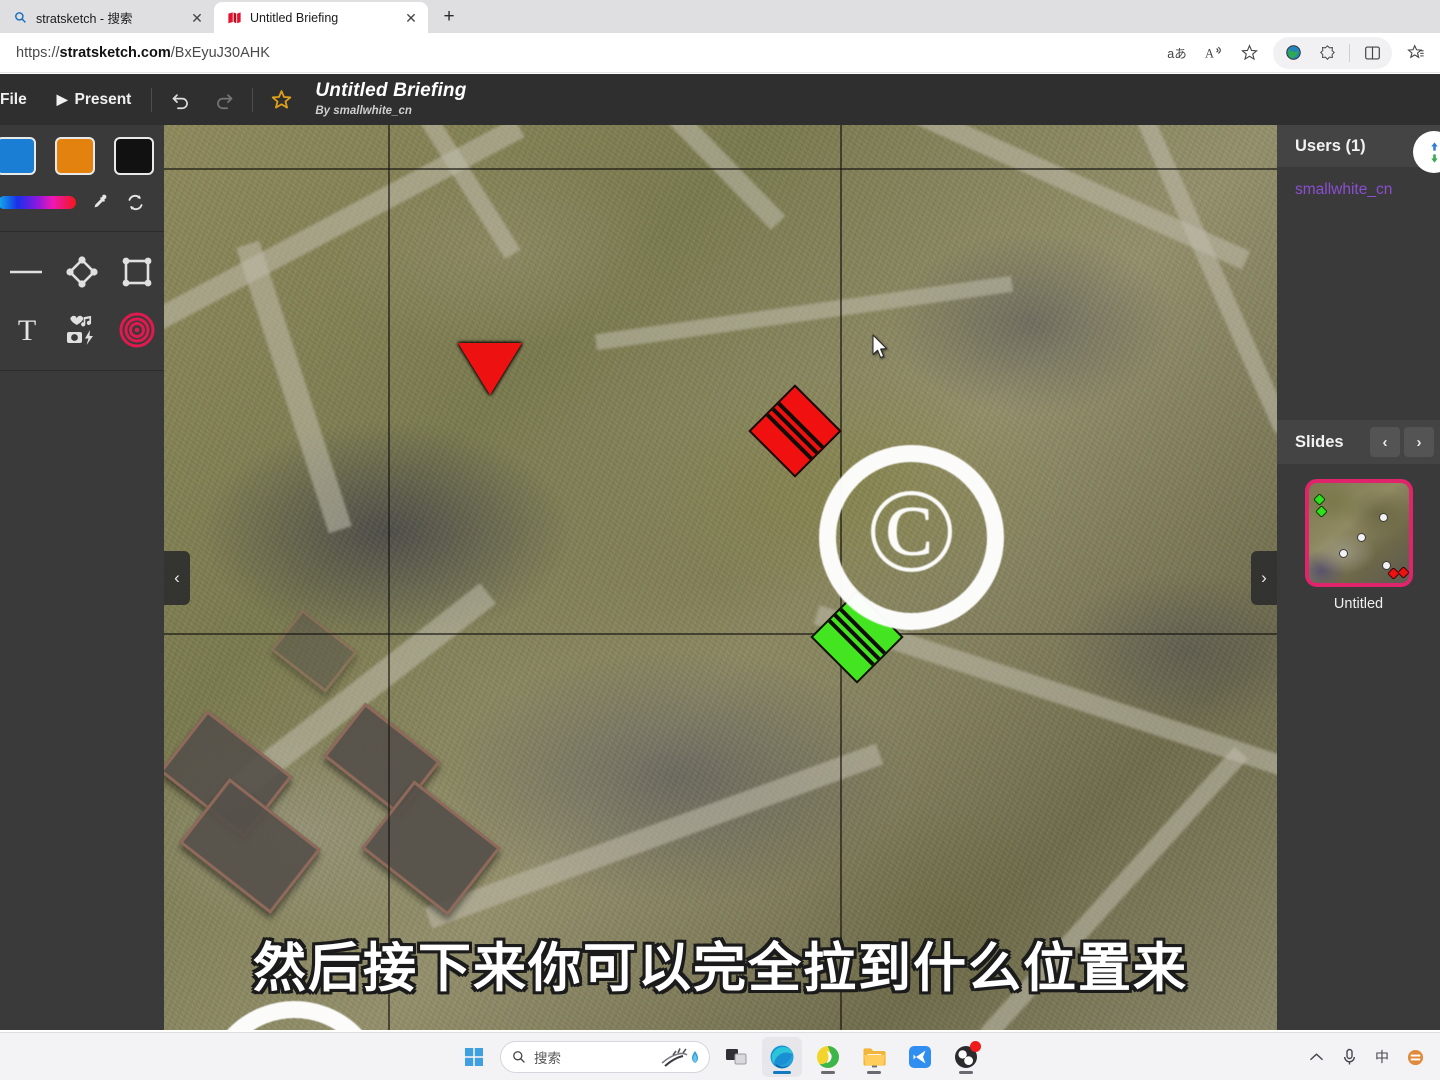 Image resolution: width=1440 pixels, height=1081 pixels. What do you see at coordinates (1415, 1057) in the screenshot?
I see `tray-app-icon` at bounding box center [1415, 1057].